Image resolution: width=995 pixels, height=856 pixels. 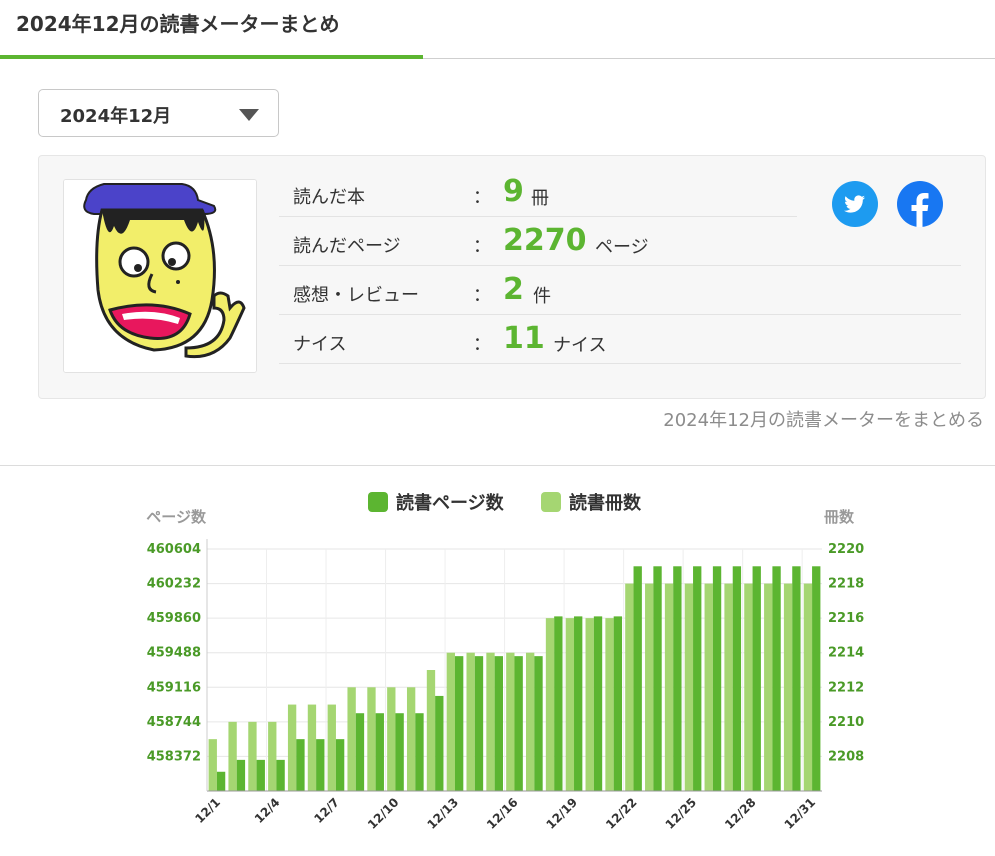 What do you see at coordinates (562, 813) in the screenshot?
I see `x-tick-label: 12/19` at bounding box center [562, 813].